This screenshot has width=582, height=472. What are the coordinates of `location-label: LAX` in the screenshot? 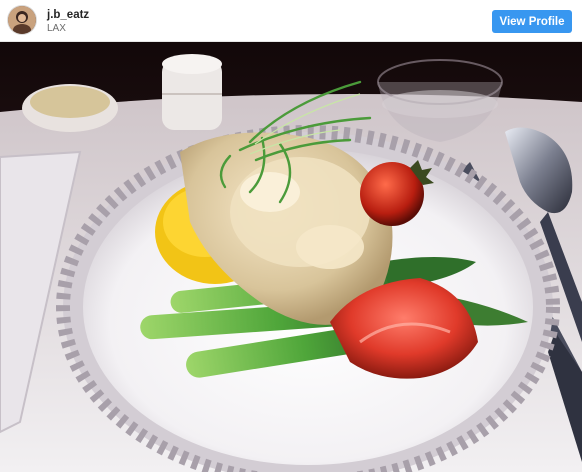 It's located at (56, 28).